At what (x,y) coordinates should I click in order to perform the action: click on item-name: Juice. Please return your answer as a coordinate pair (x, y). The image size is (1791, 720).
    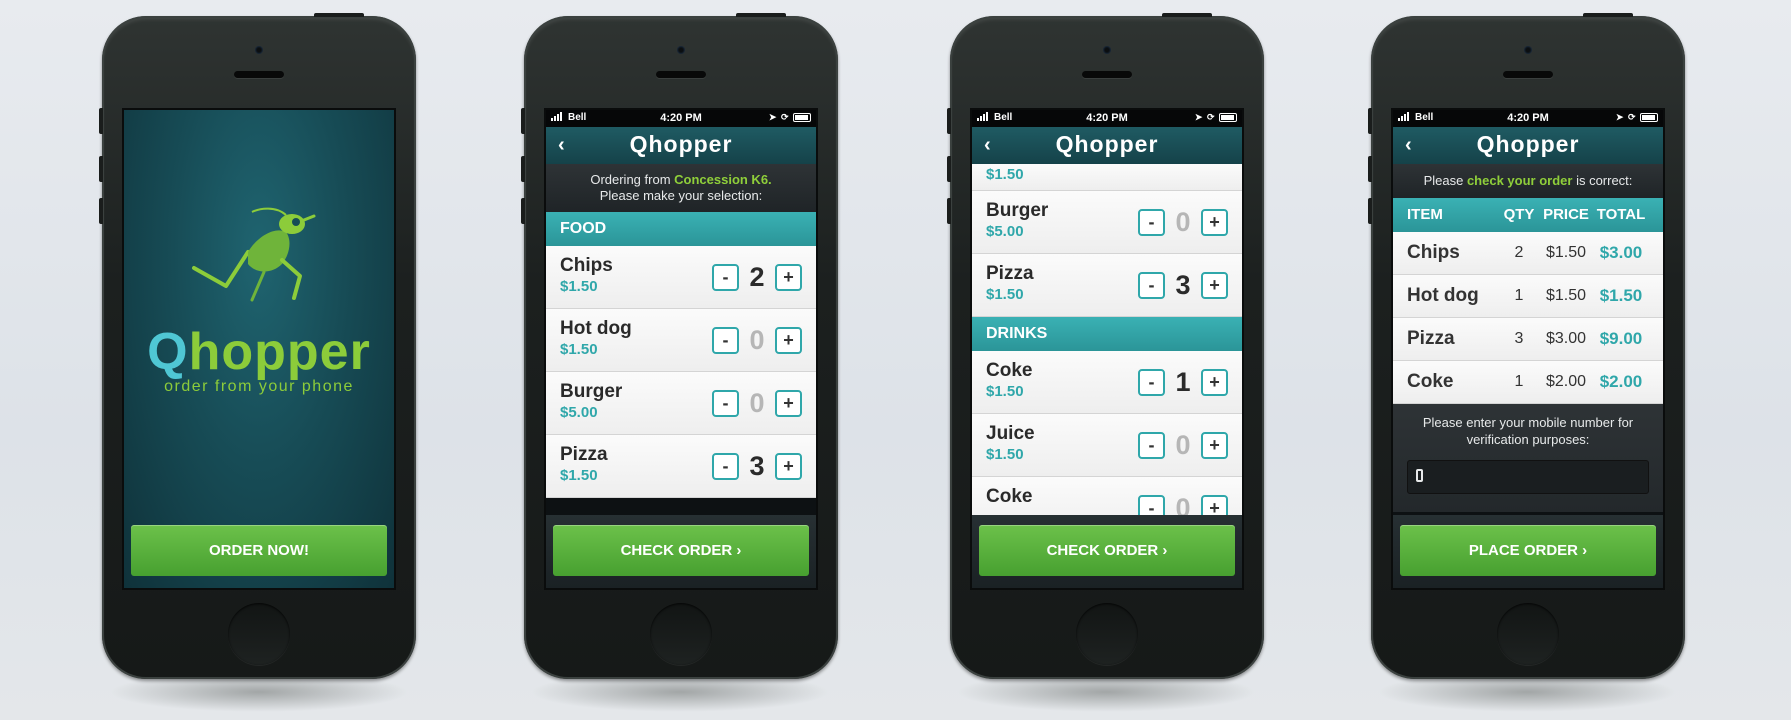
    Looking at the image, I should click on (1010, 433).